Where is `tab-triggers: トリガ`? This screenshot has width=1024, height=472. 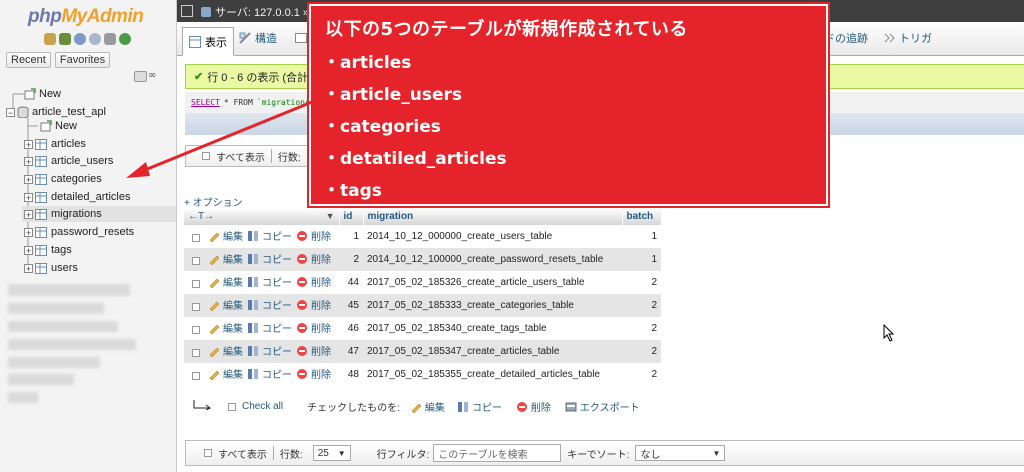 tab-triggers: トリガ is located at coordinates (907, 38).